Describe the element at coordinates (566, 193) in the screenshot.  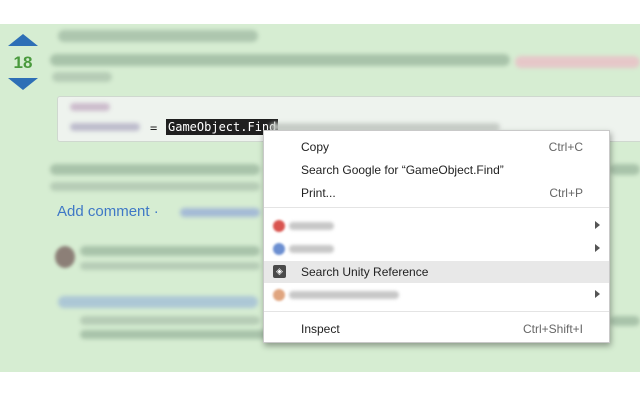
I see `menu-item-shortcut: Ctrl+P` at that location.